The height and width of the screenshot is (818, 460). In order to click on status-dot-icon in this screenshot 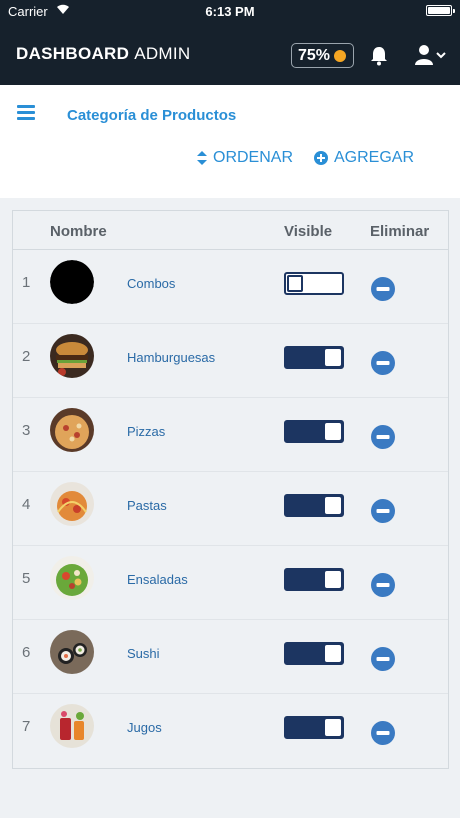, I will do `click(340, 55)`.